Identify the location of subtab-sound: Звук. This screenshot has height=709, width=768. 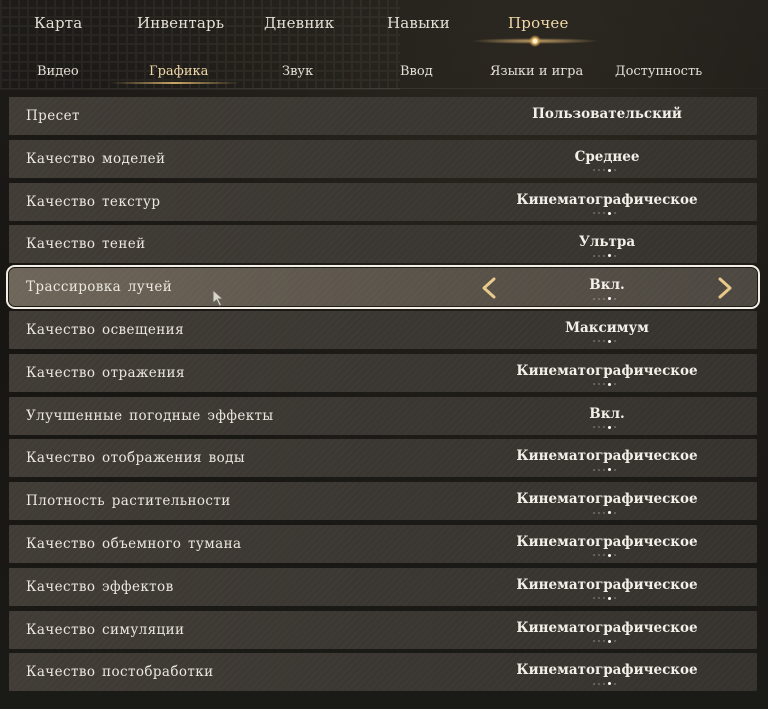
(297, 71).